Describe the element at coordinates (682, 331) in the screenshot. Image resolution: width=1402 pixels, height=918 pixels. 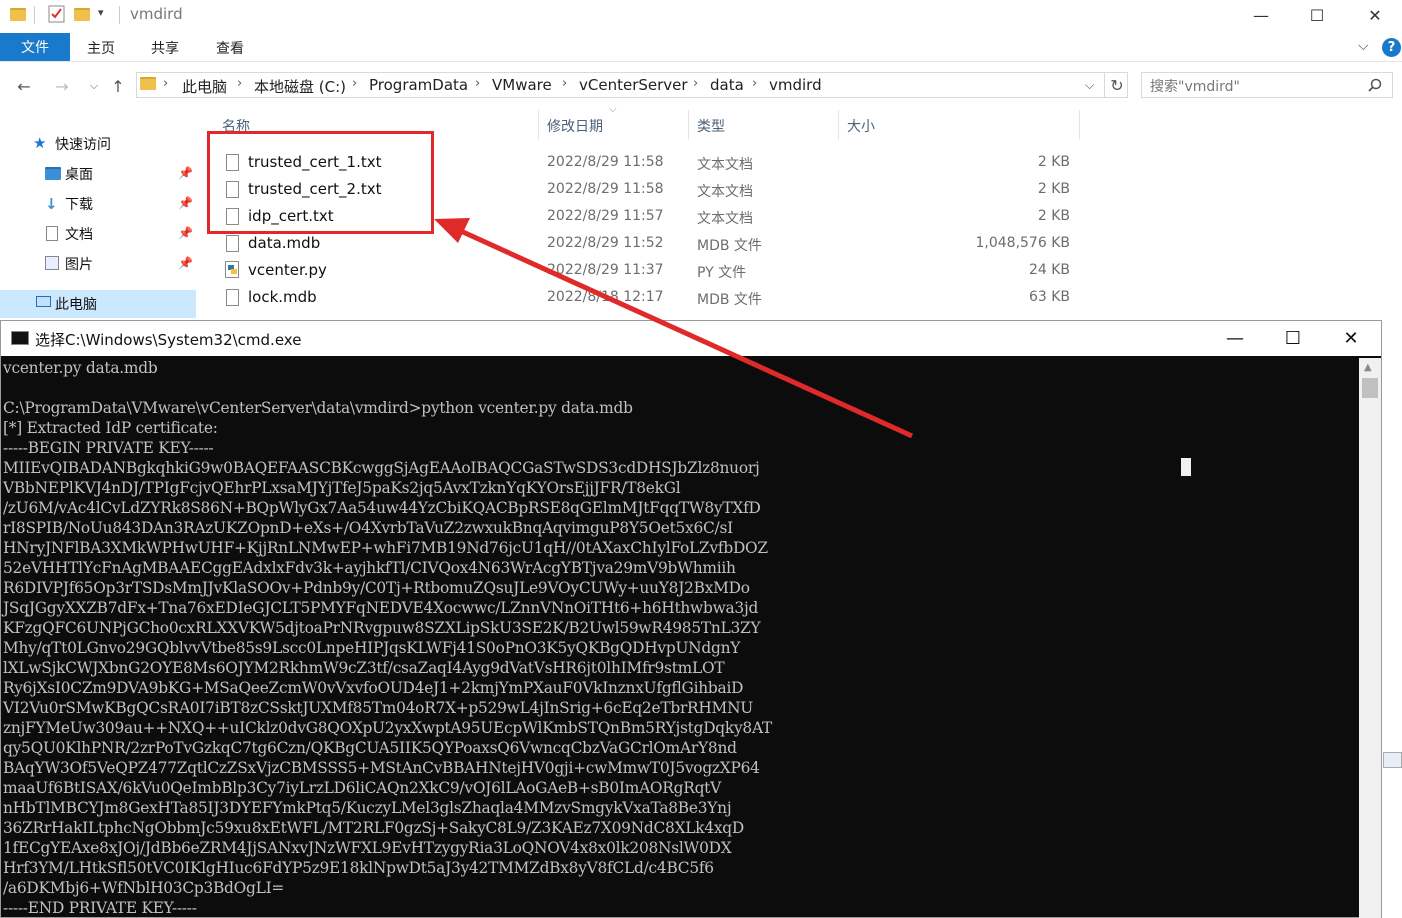
I see `arrow-shaft` at that location.